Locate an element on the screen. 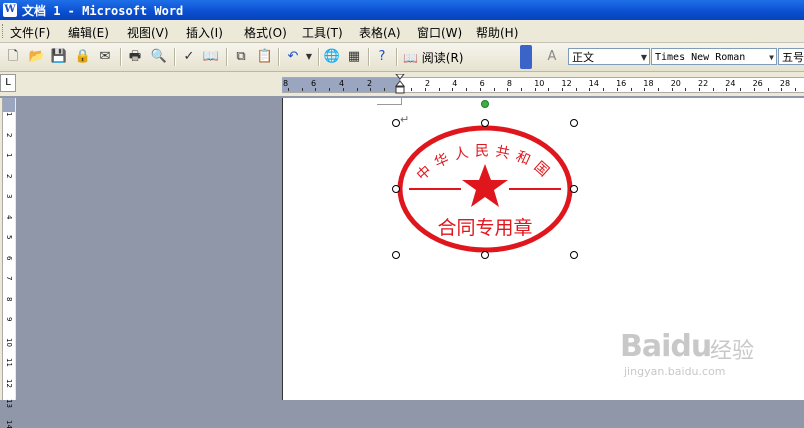 Image resolution: width=804 pixels, height=428 pixels. copy-icon: ⧉ is located at coordinates (241, 57).